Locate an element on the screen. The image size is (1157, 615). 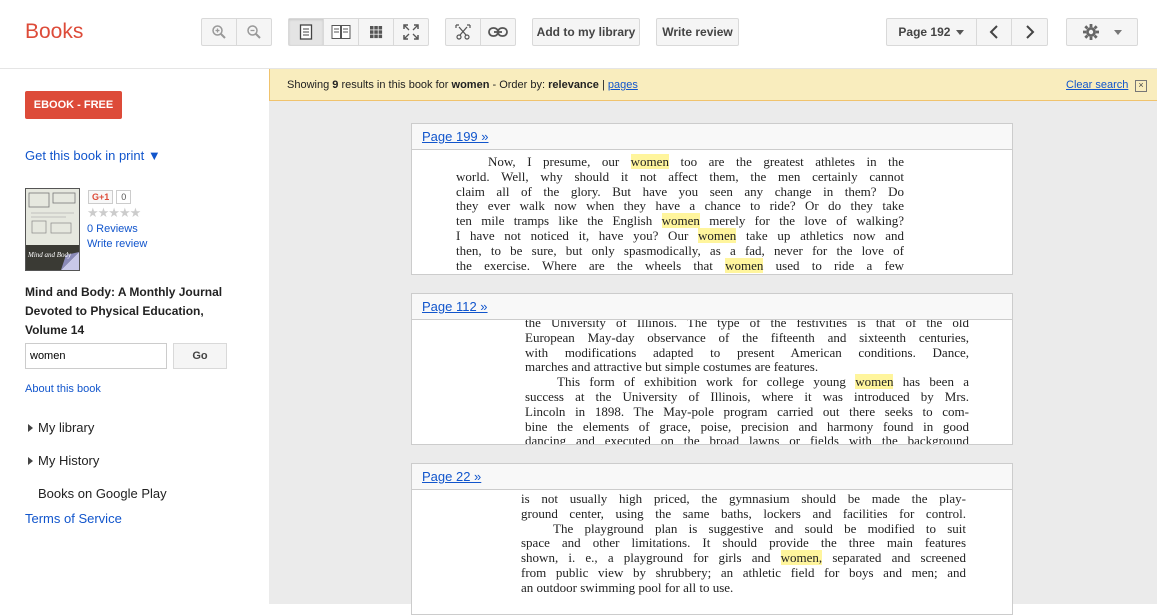
snippet-text: used to ride a few is located at coordinates (833, 265).